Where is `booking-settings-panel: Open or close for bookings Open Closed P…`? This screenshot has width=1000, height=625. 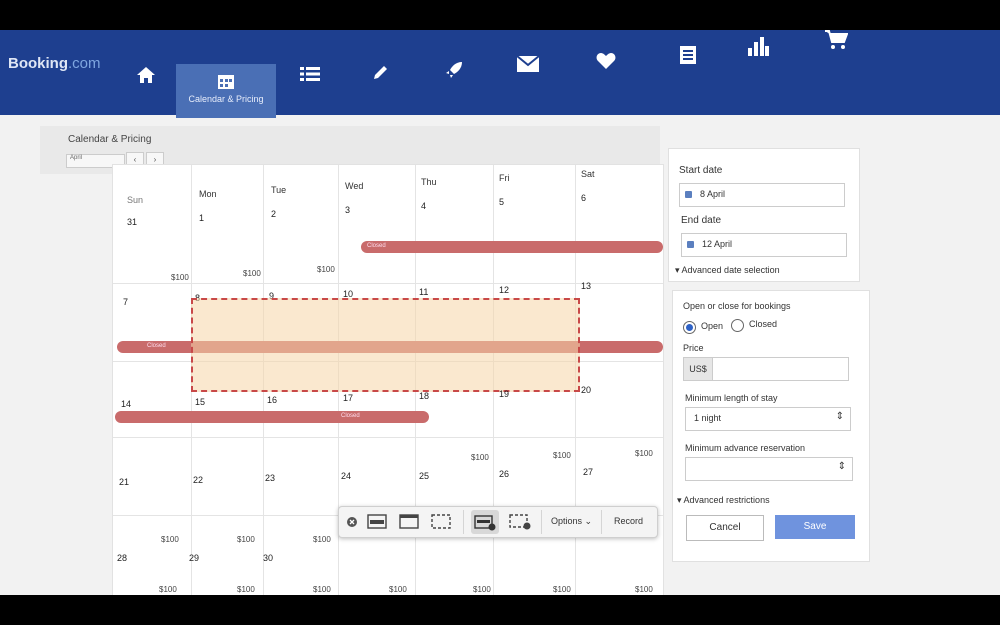
booking-settings-panel: Open or close for bookings Open Closed P… is located at coordinates (771, 426).